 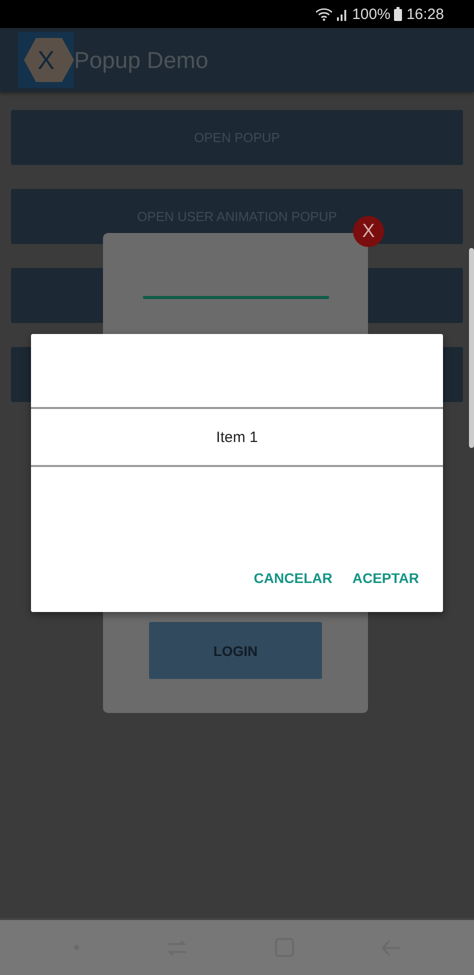 I want to click on clock-time: 16:28, so click(x=425, y=14).